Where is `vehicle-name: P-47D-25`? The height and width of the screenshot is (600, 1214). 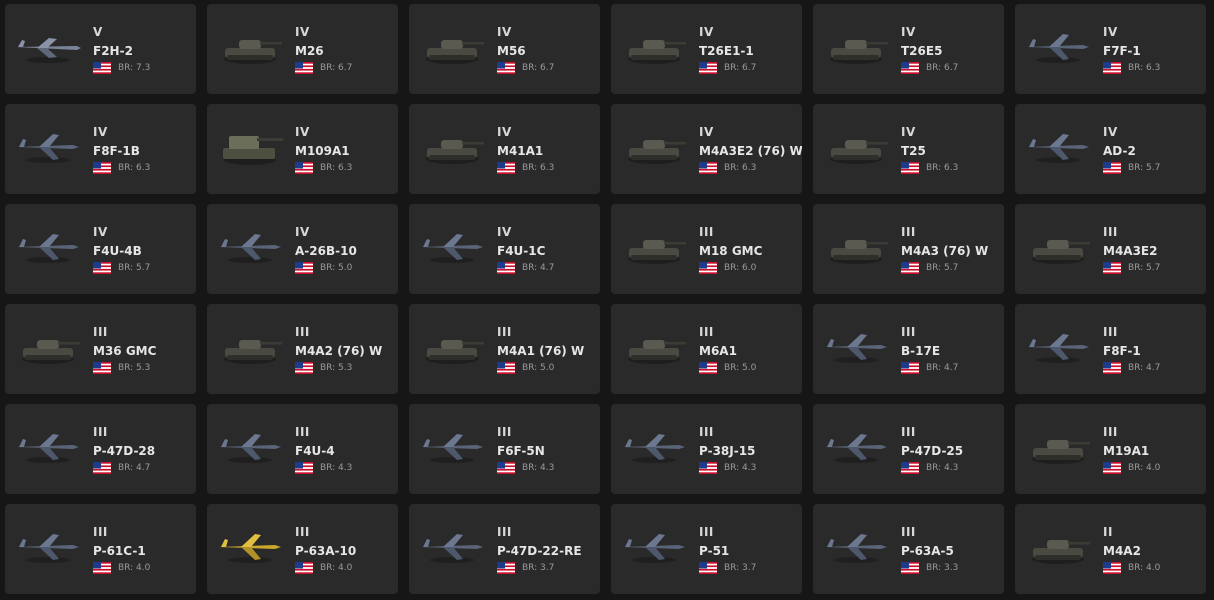 vehicle-name: P-47D-25 is located at coordinates (932, 451).